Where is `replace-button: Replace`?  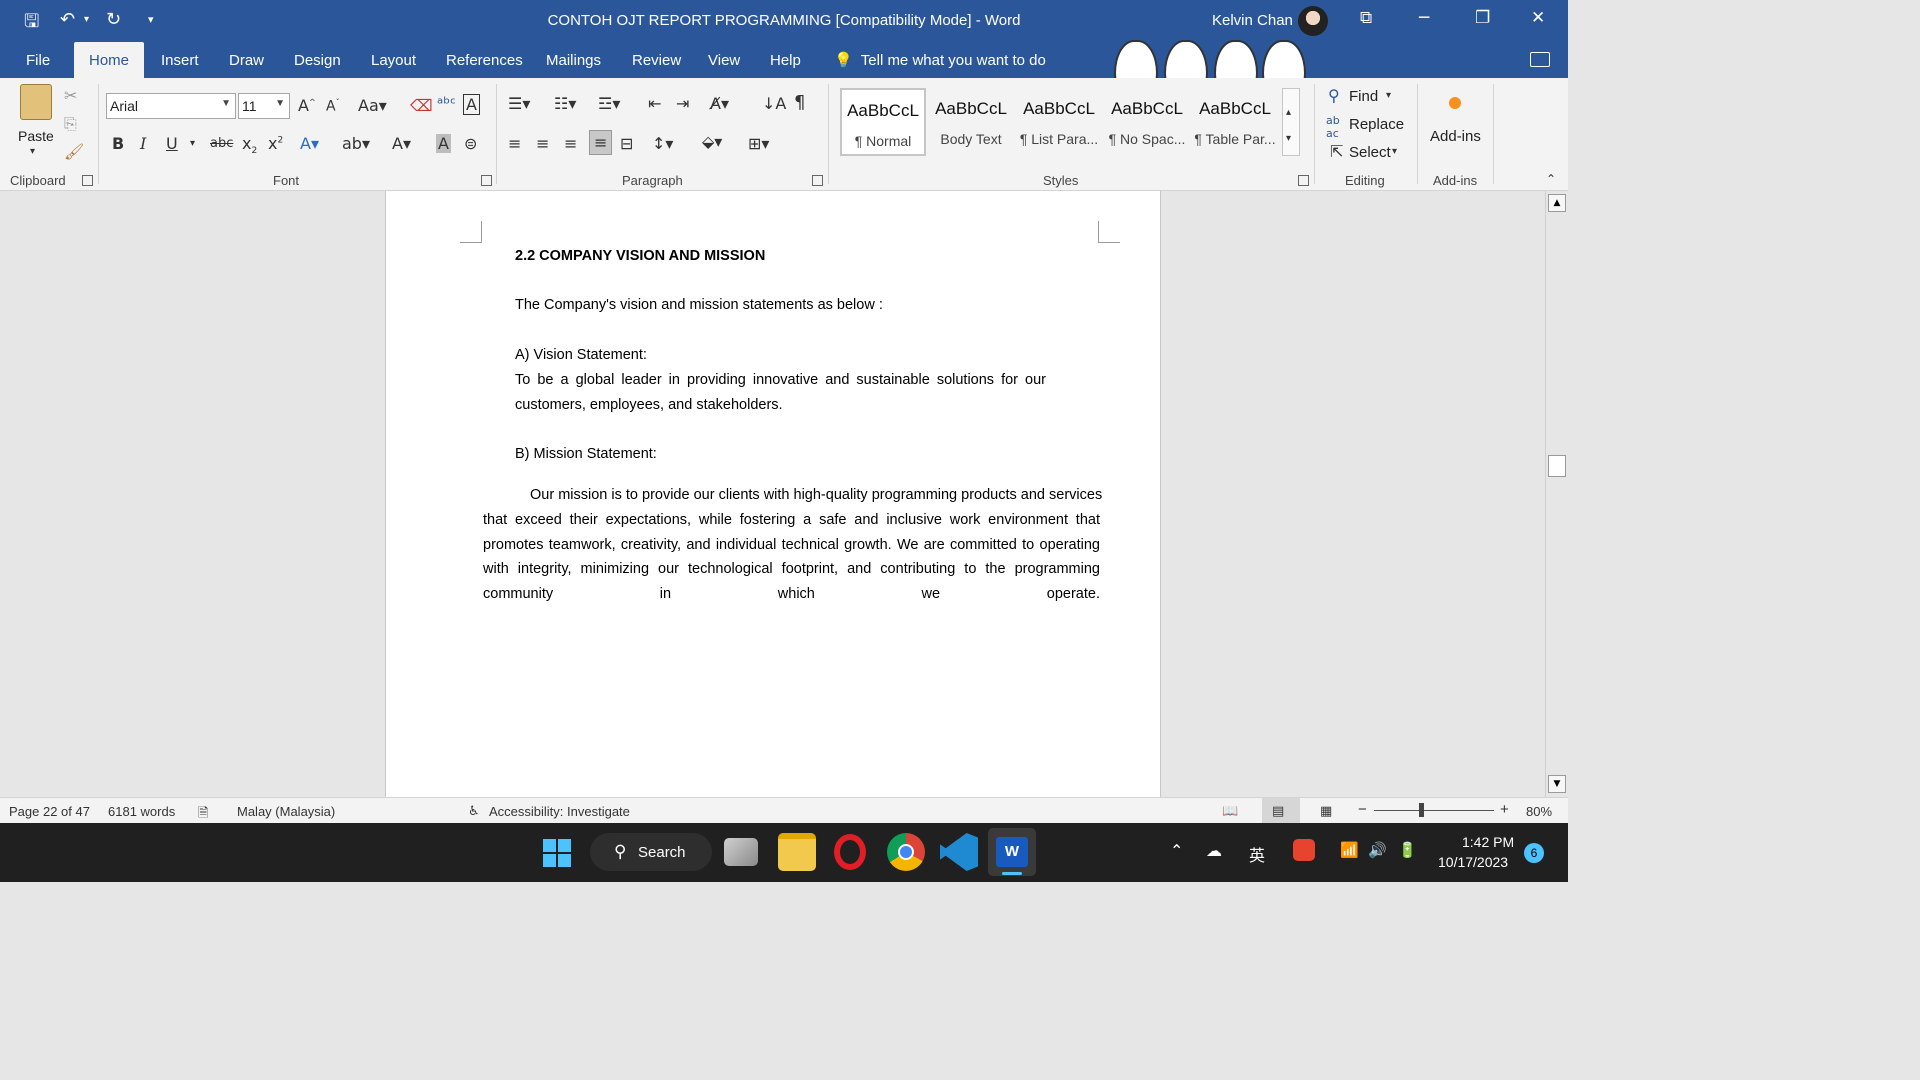
replace-button: Replace is located at coordinates (1376, 124).